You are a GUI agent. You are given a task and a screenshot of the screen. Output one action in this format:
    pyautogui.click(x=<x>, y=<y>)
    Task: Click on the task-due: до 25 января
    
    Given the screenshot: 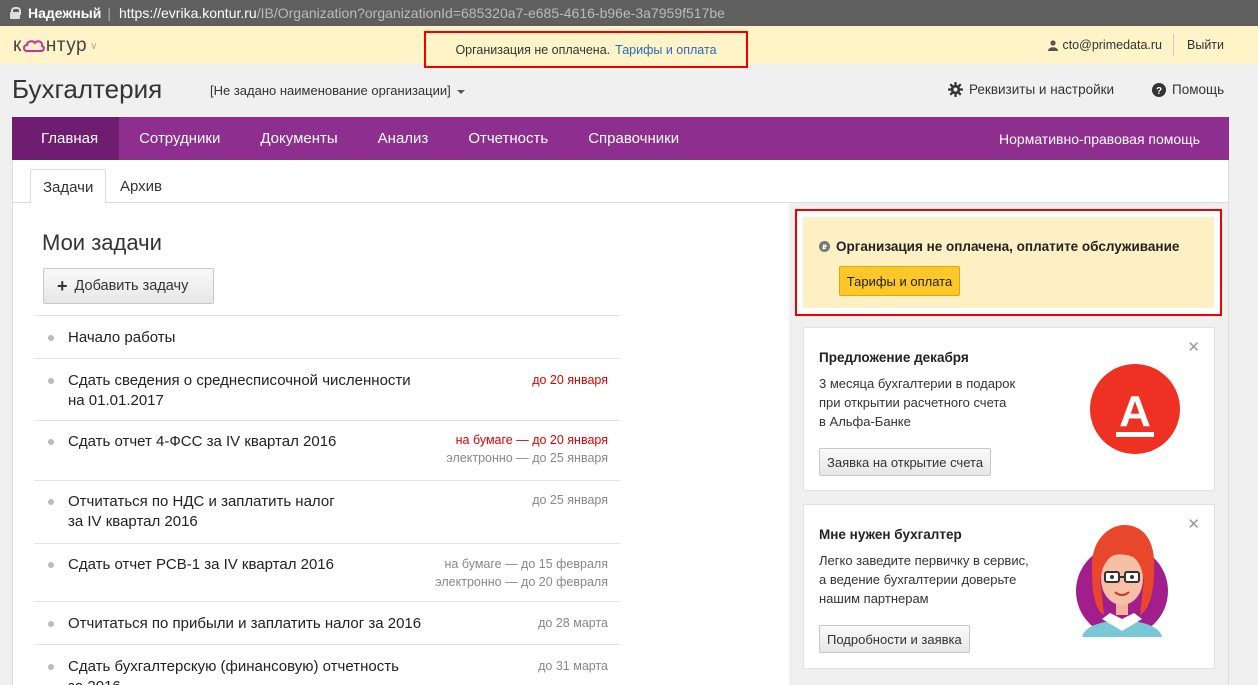 What is the action you would take?
    pyautogui.click(x=570, y=500)
    